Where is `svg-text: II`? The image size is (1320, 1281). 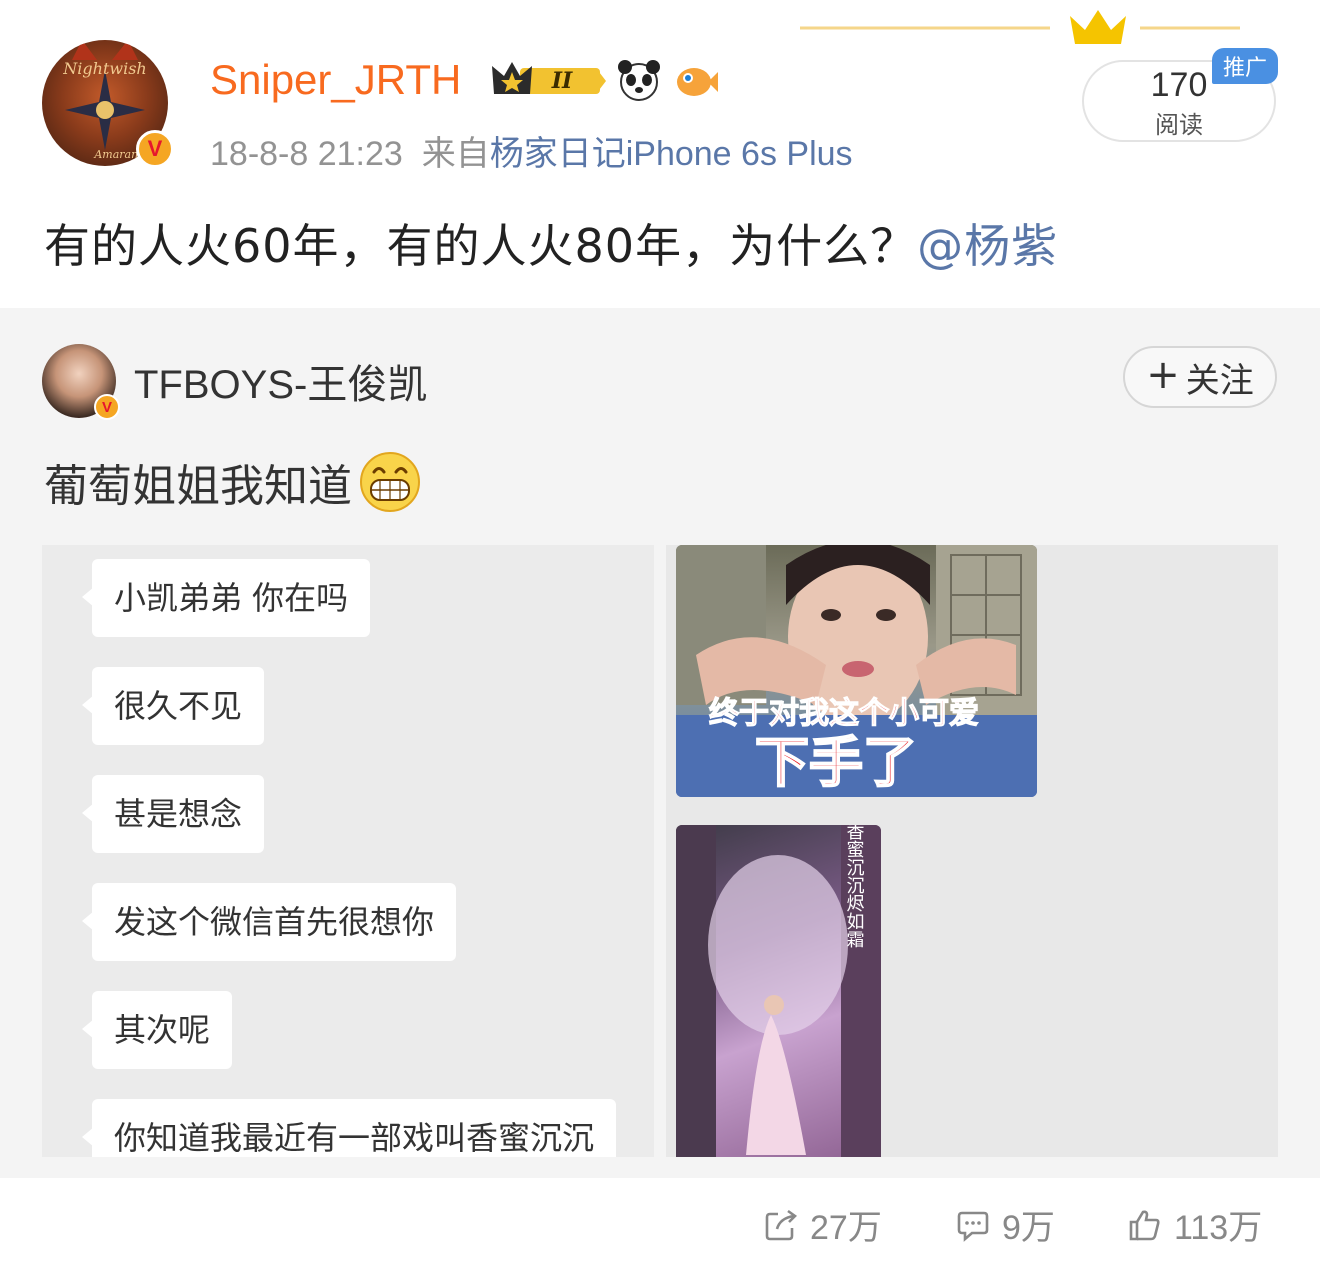 svg-text: II is located at coordinates (562, 81).